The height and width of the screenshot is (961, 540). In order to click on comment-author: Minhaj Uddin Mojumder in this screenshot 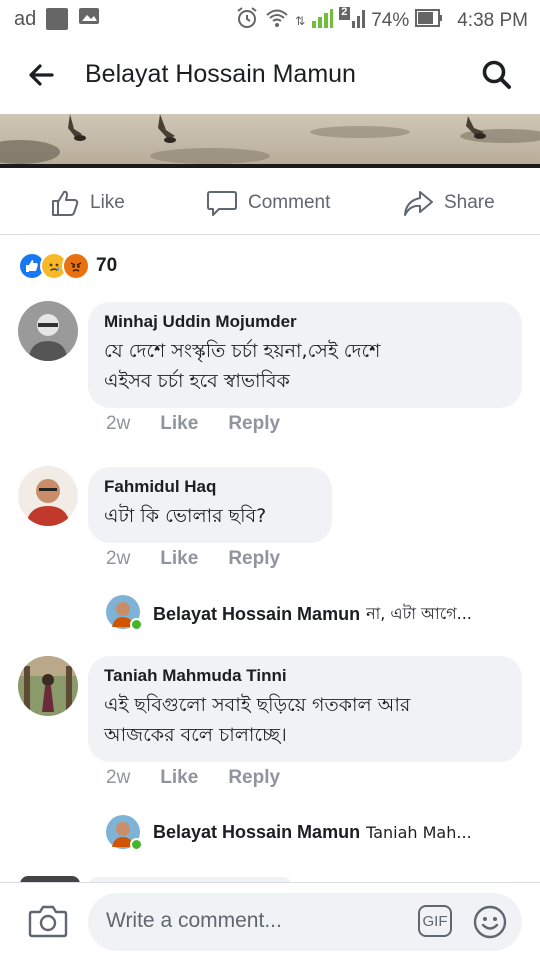, I will do `click(305, 322)`.